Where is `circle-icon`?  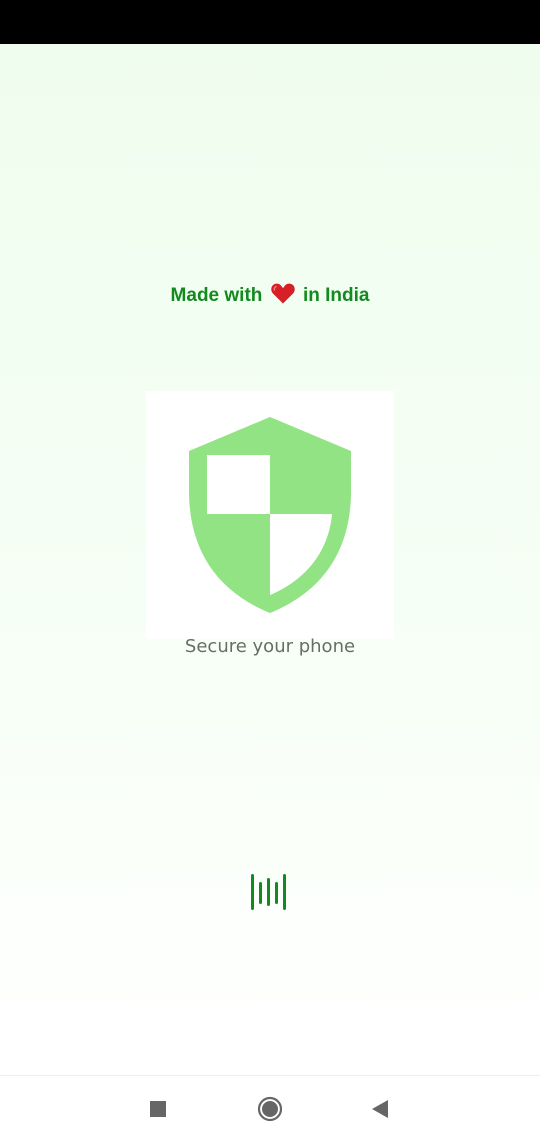
circle-icon is located at coordinates (270, 1108).